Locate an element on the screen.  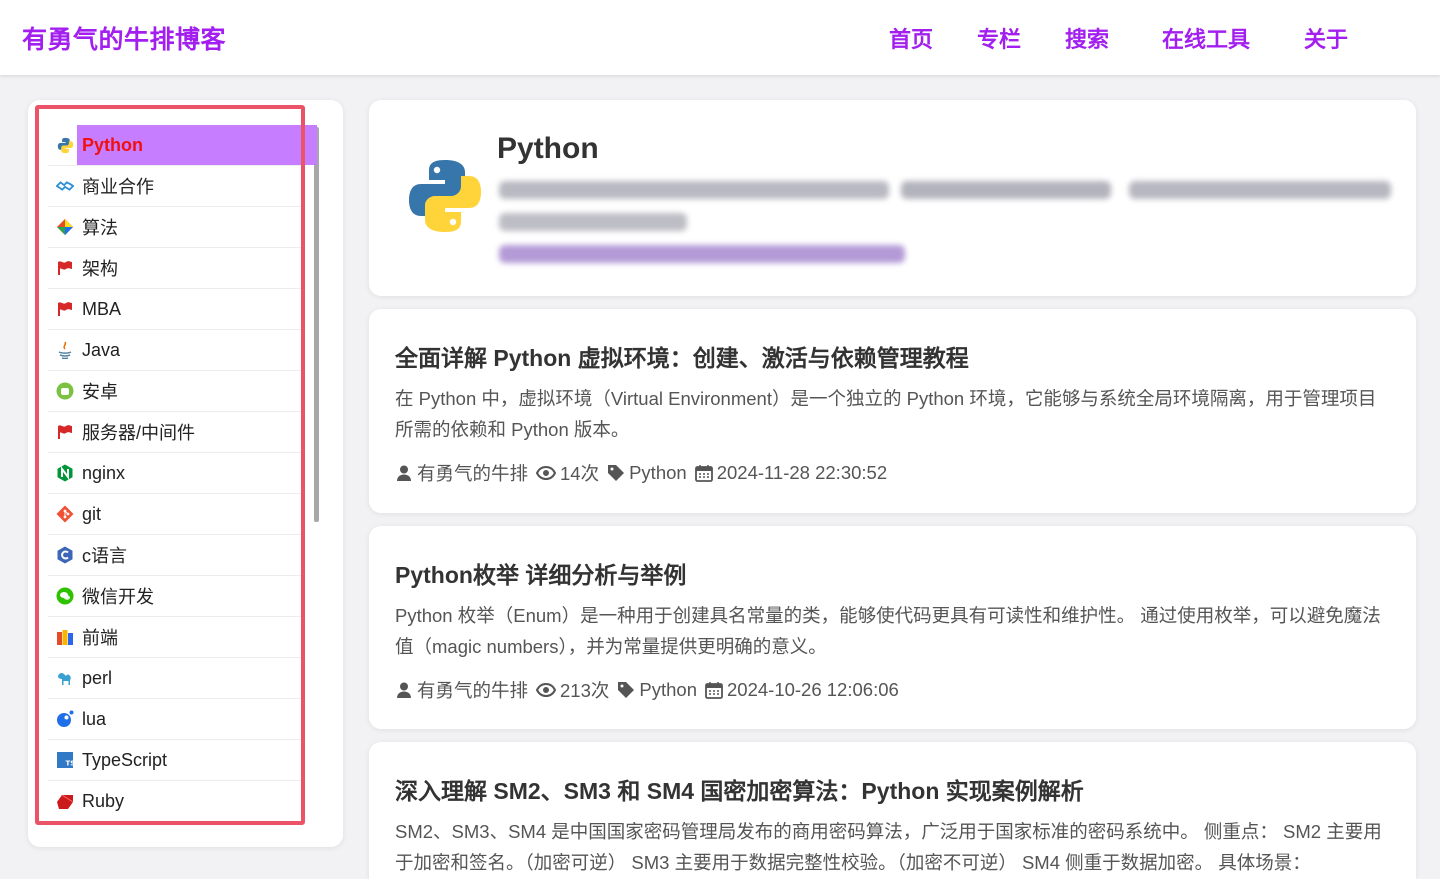
nav-columns: 专栏 is located at coordinates (999, 38).